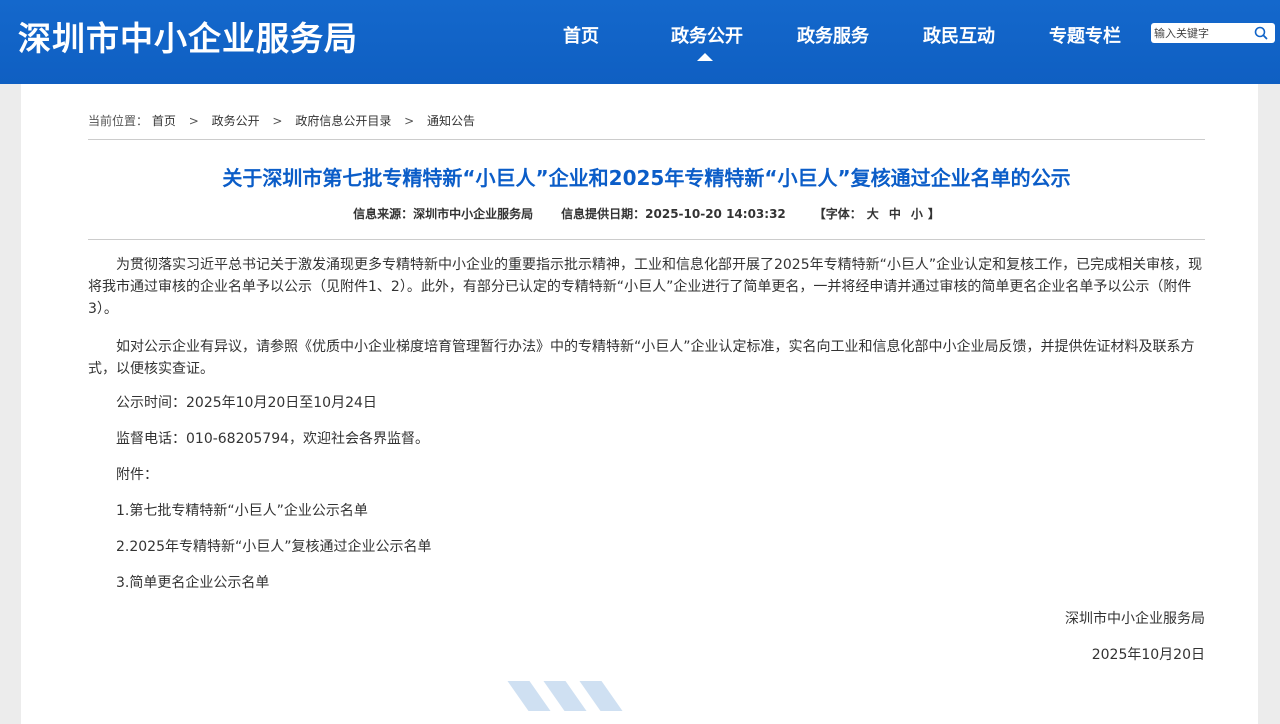  I want to click on font-size-close: 】, so click(933, 214).